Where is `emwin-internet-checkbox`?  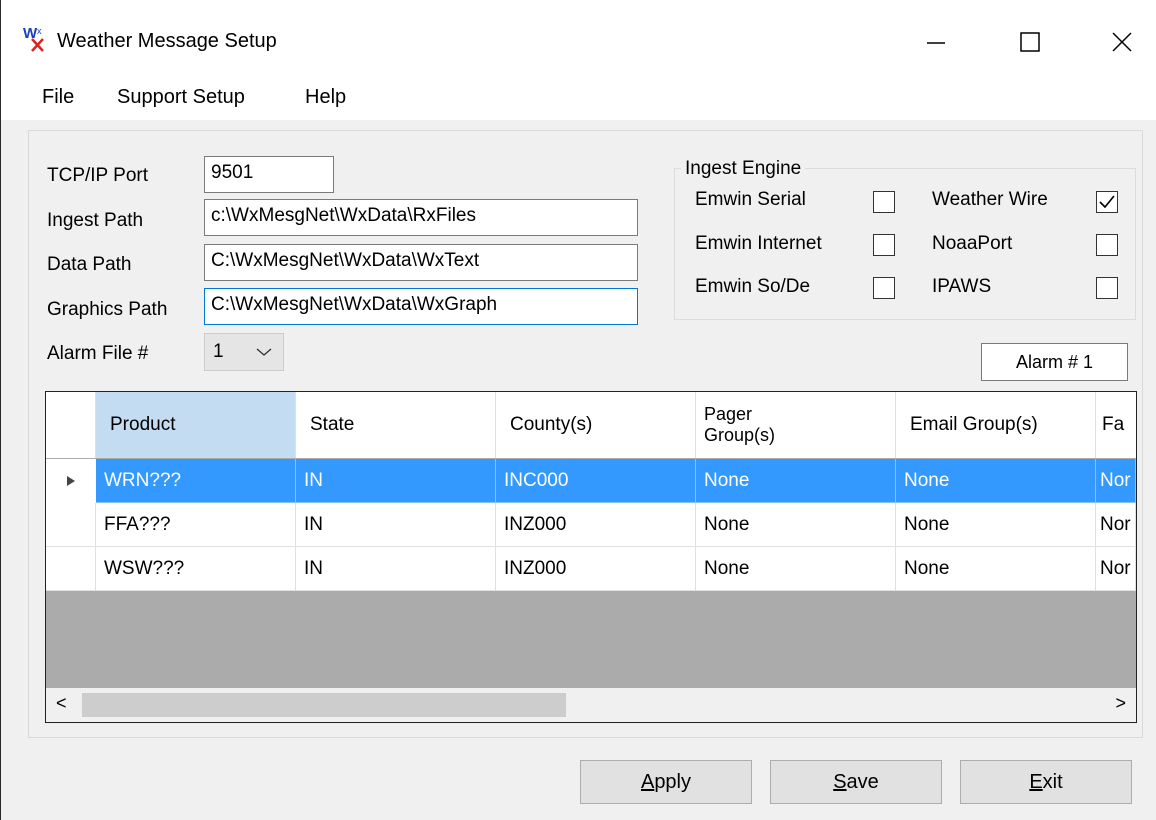 emwin-internet-checkbox is located at coordinates (884, 245).